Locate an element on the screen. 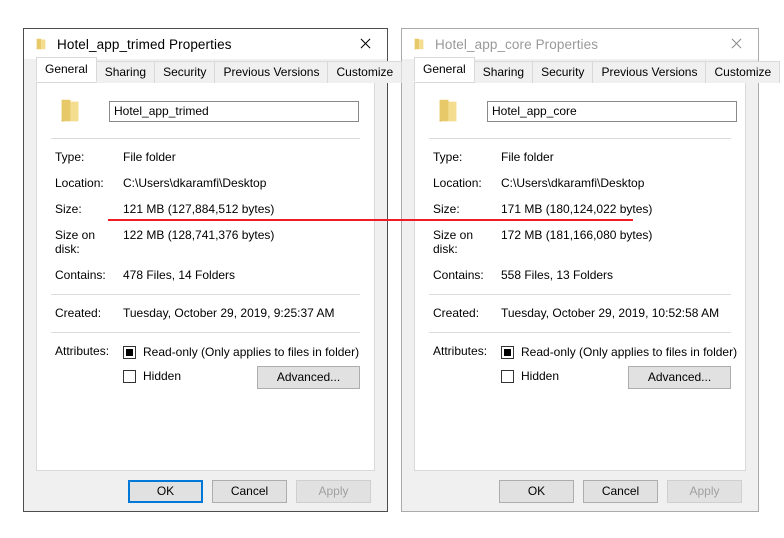  info-value: 478 Files, 14 Folders is located at coordinates (179, 275).